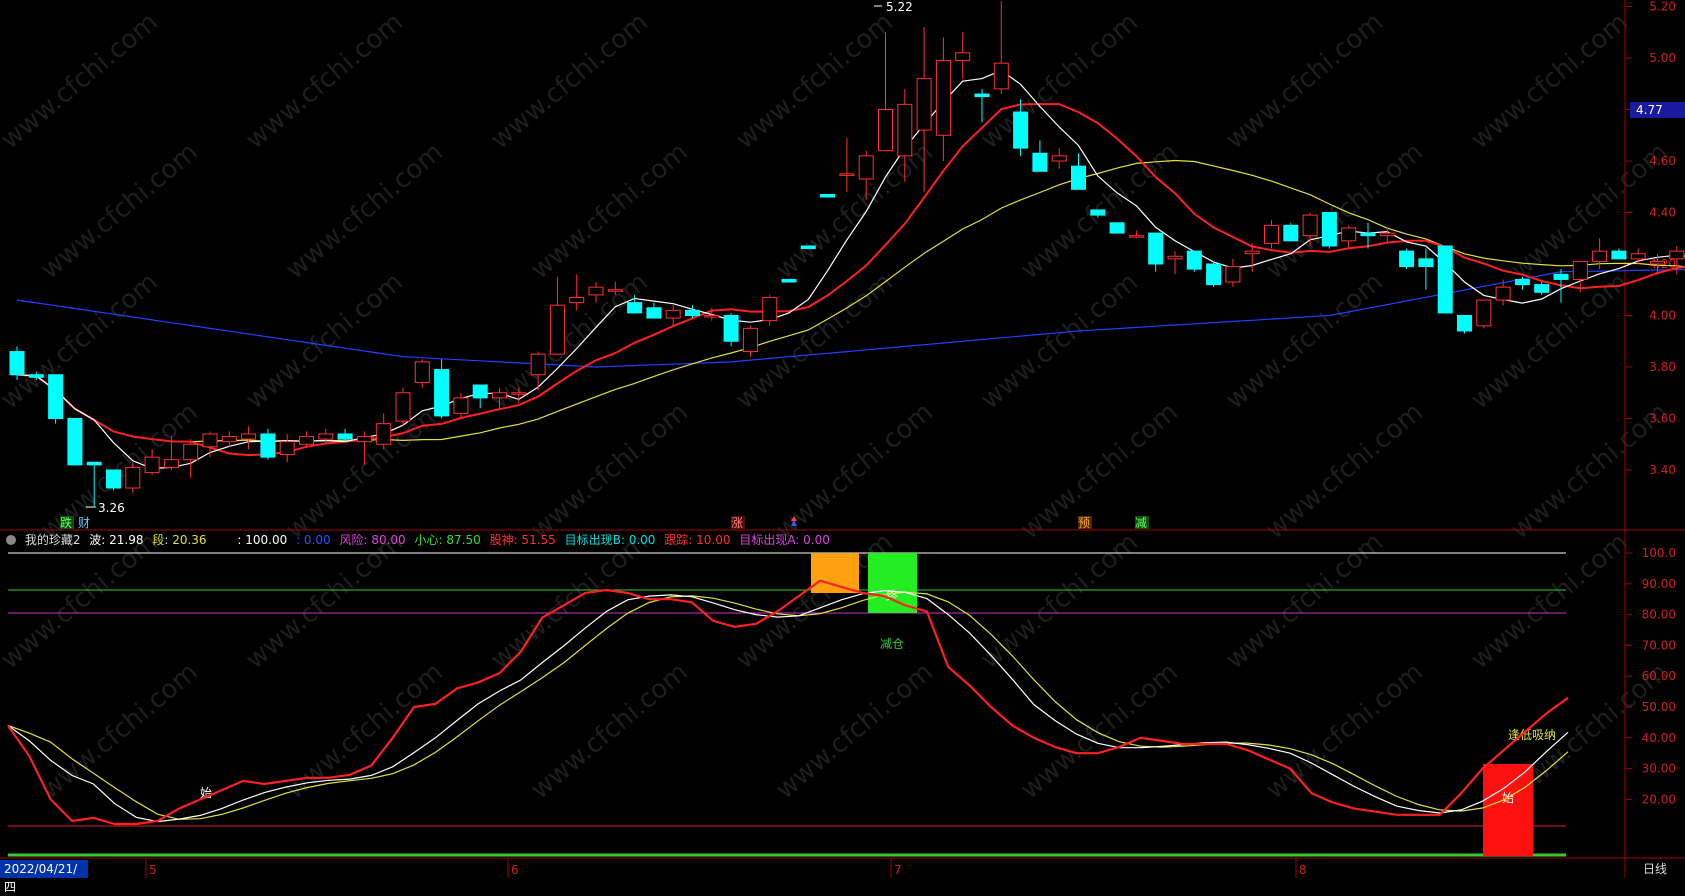  What do you see at coordinates (1659, 615) in the screenshot?
I see `ind-tick-label: 80.00` at bounding box center [1659, 615].